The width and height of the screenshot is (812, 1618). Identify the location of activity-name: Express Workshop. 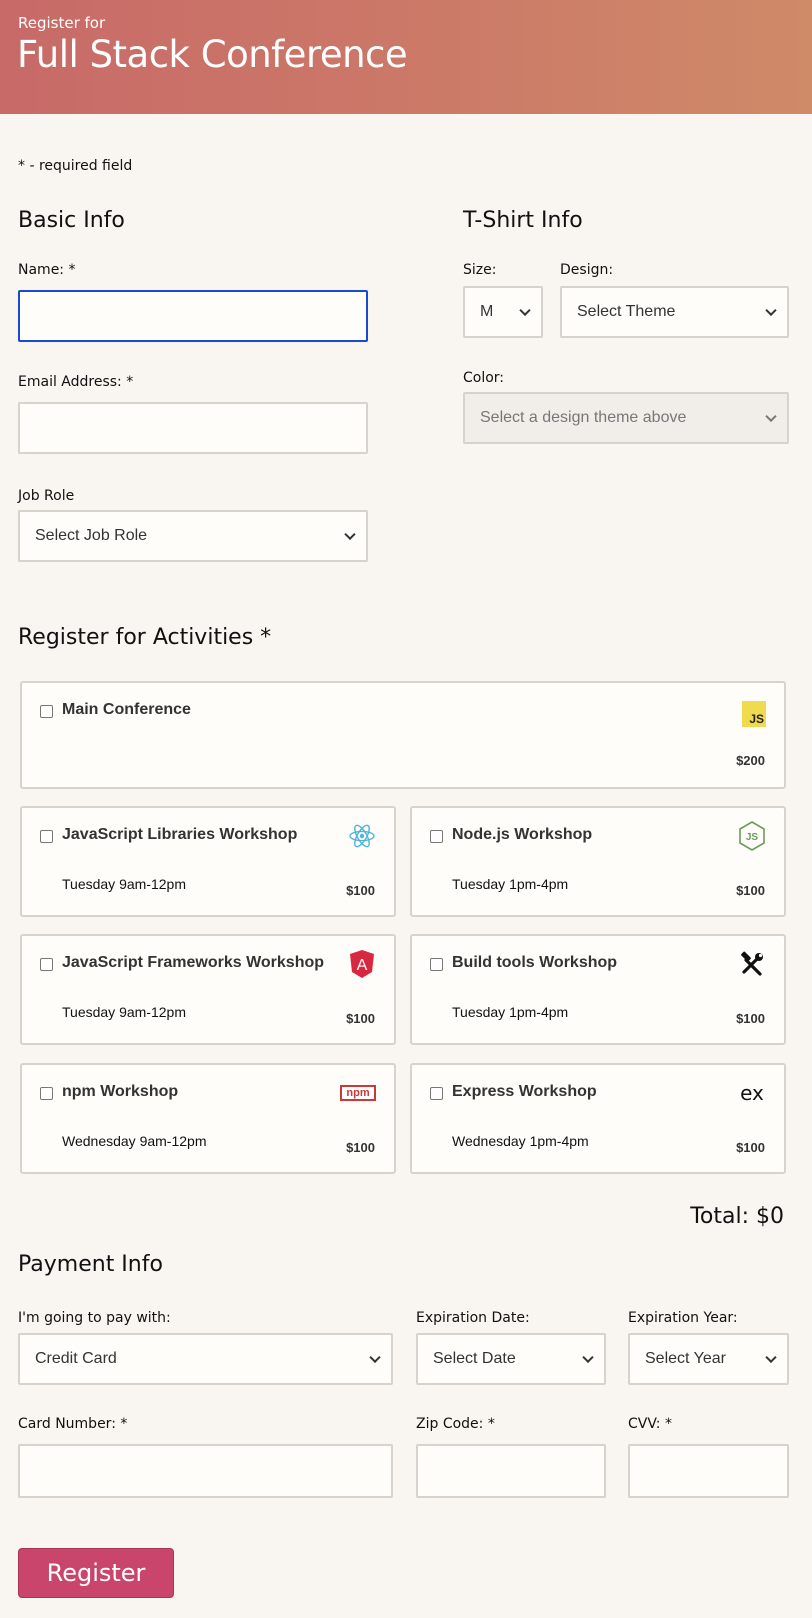
(524, 1091).